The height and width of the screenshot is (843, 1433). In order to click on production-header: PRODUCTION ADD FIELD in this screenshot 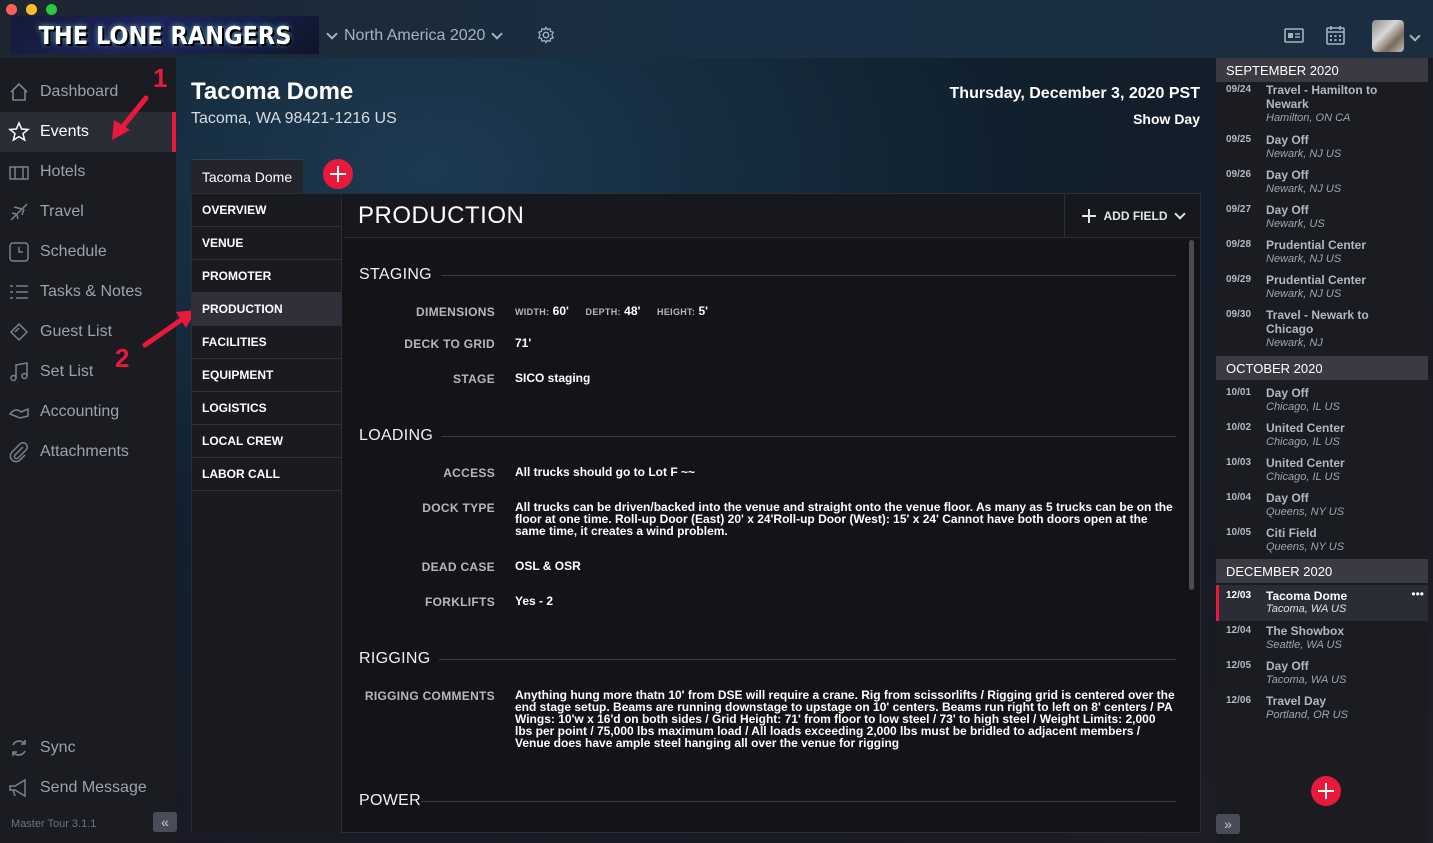, I will do `click(771, 216)`.